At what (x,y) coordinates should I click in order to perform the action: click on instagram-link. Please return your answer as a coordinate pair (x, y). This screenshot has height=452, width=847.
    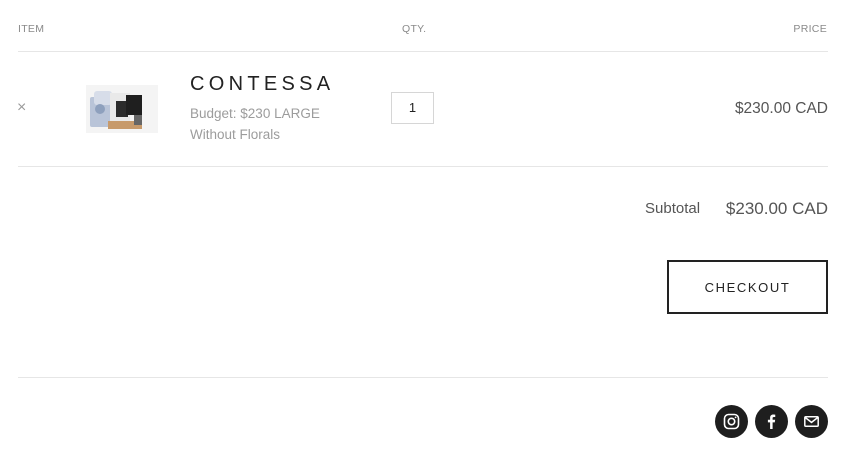
    Looking at the image, I should click on (731, 421).